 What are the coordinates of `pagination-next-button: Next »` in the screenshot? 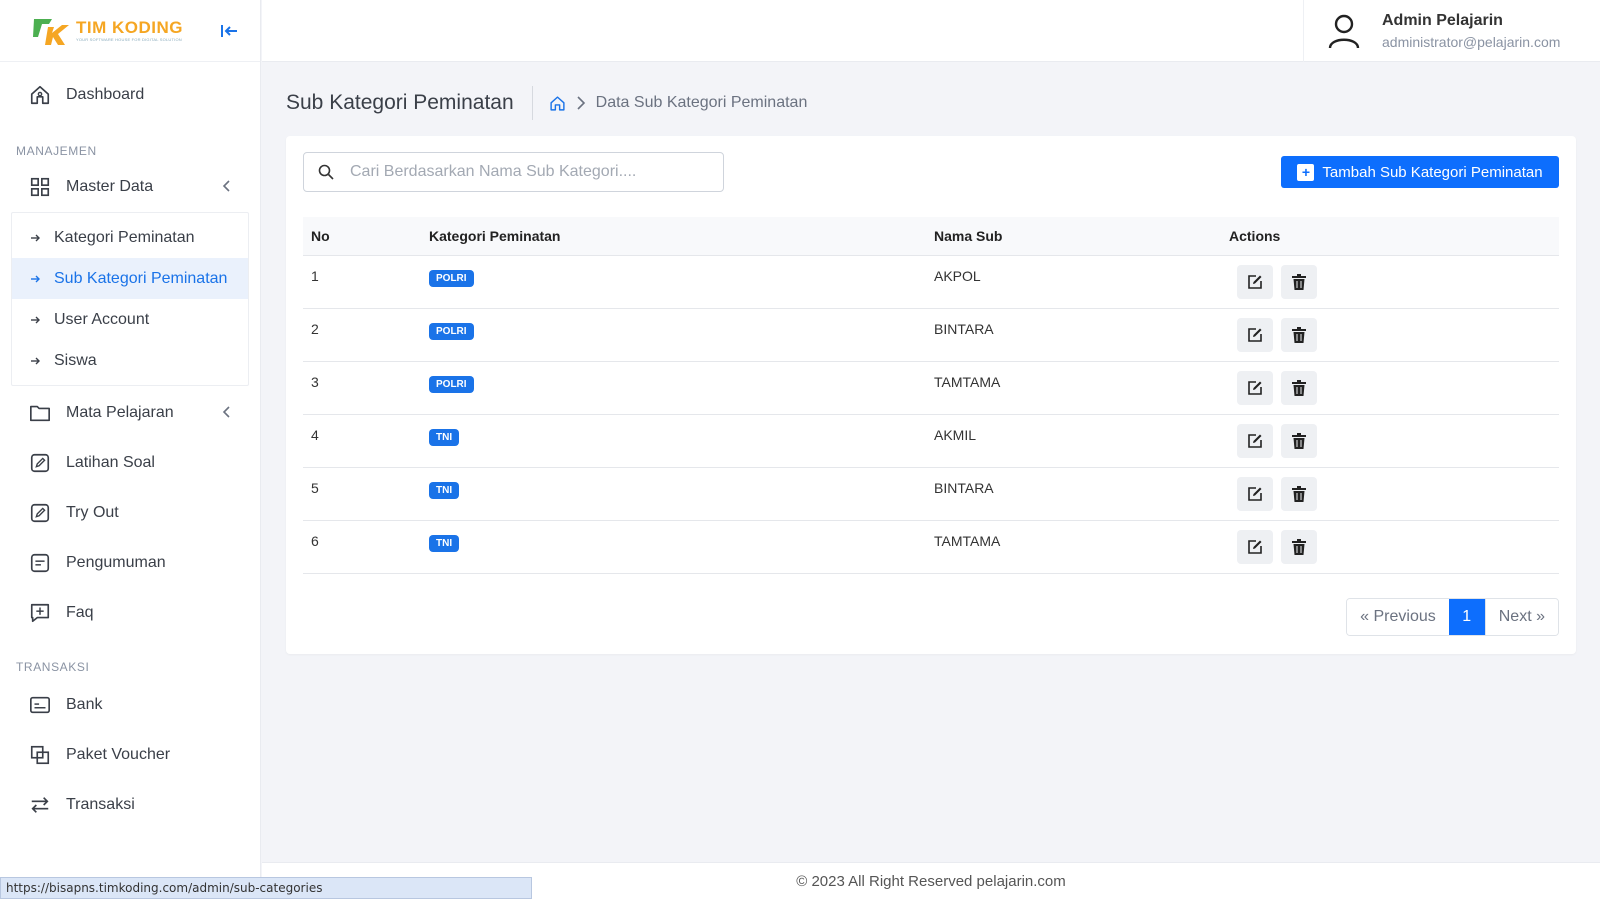 It's located at (1521, 617).